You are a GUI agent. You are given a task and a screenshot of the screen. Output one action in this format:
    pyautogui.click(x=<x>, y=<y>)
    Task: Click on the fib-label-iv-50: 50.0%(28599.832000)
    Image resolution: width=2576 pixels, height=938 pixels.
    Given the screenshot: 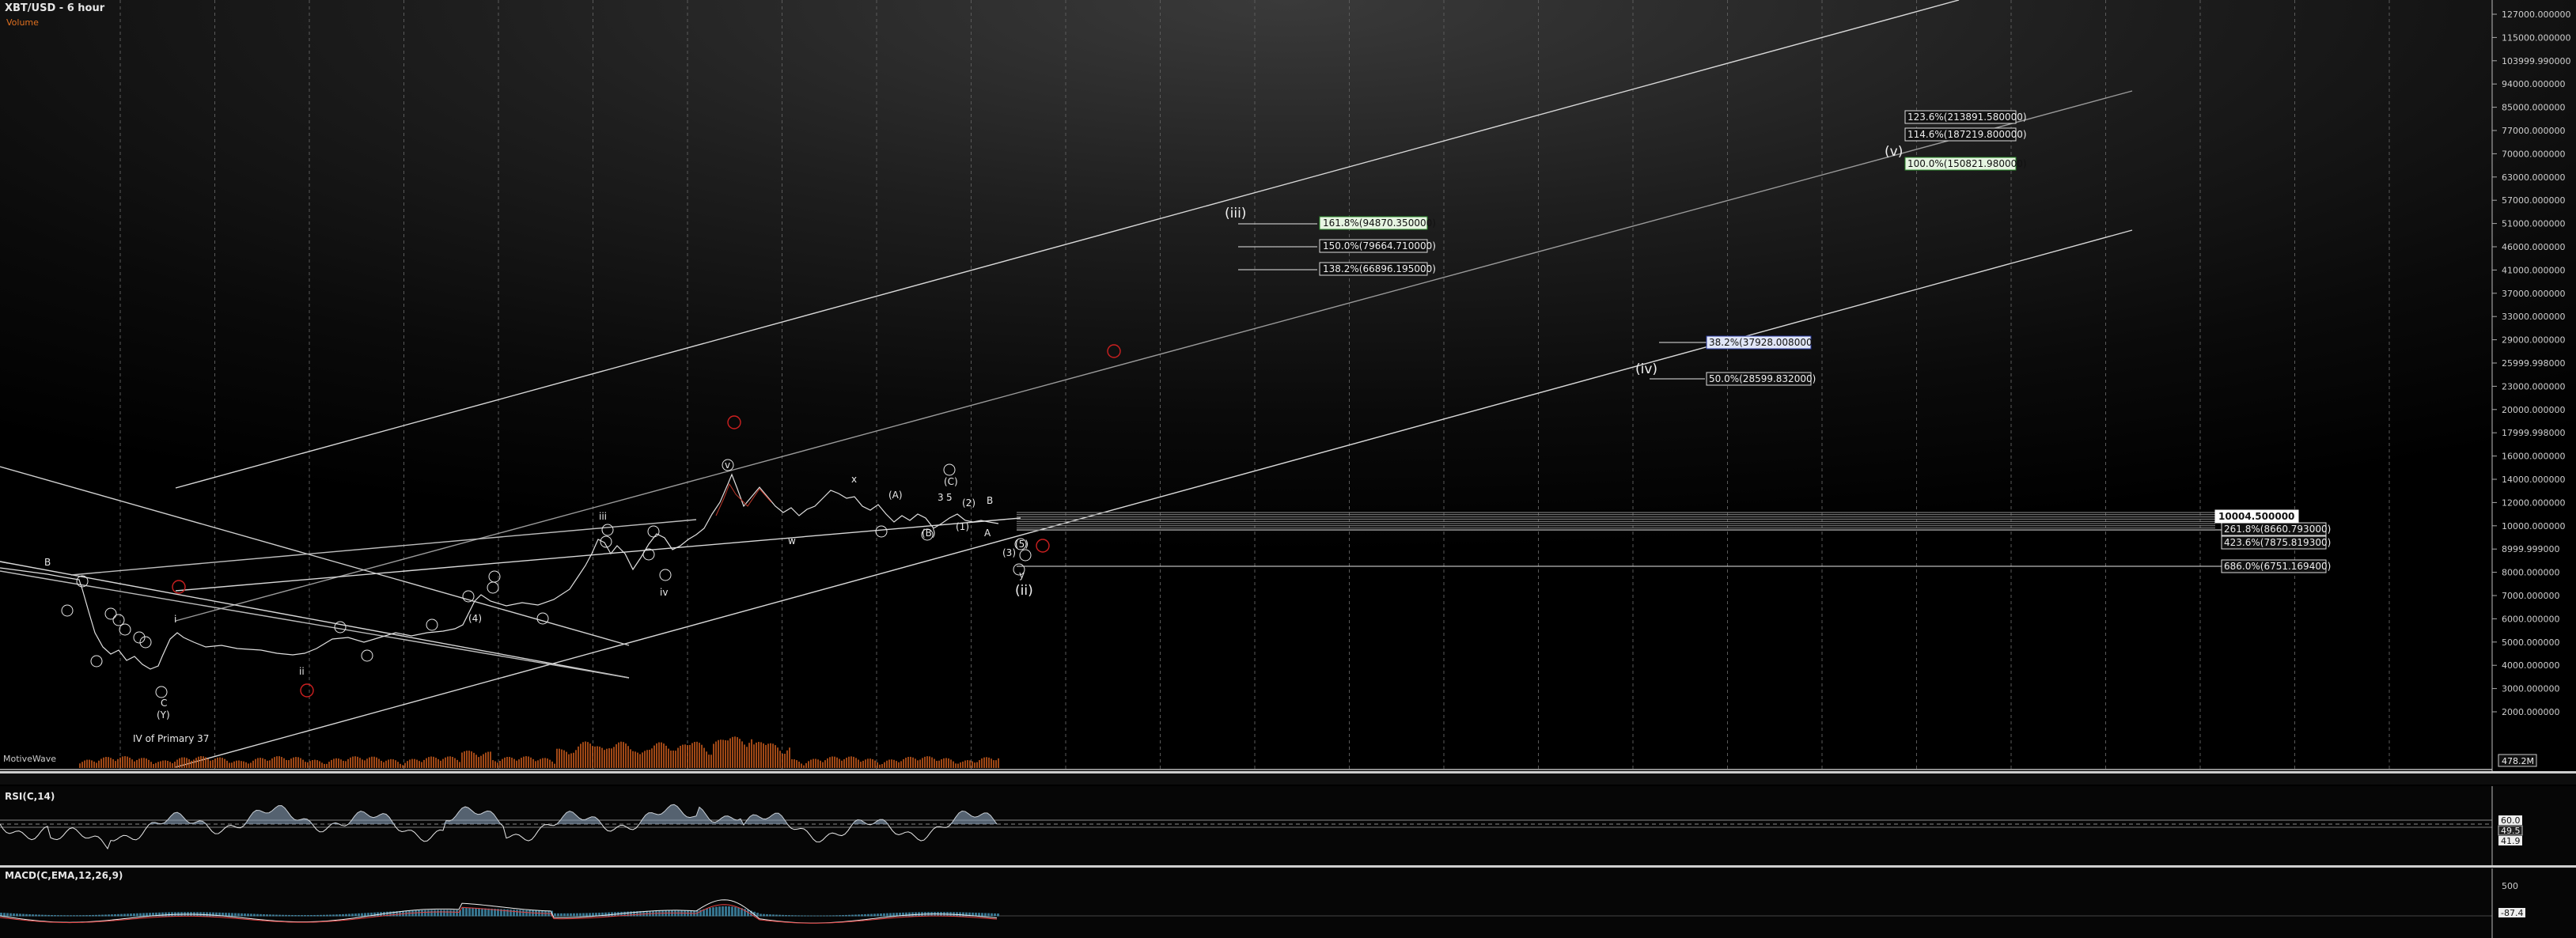 What is the action you would take?
    pyautogui.click(x=1763, y=378)
    